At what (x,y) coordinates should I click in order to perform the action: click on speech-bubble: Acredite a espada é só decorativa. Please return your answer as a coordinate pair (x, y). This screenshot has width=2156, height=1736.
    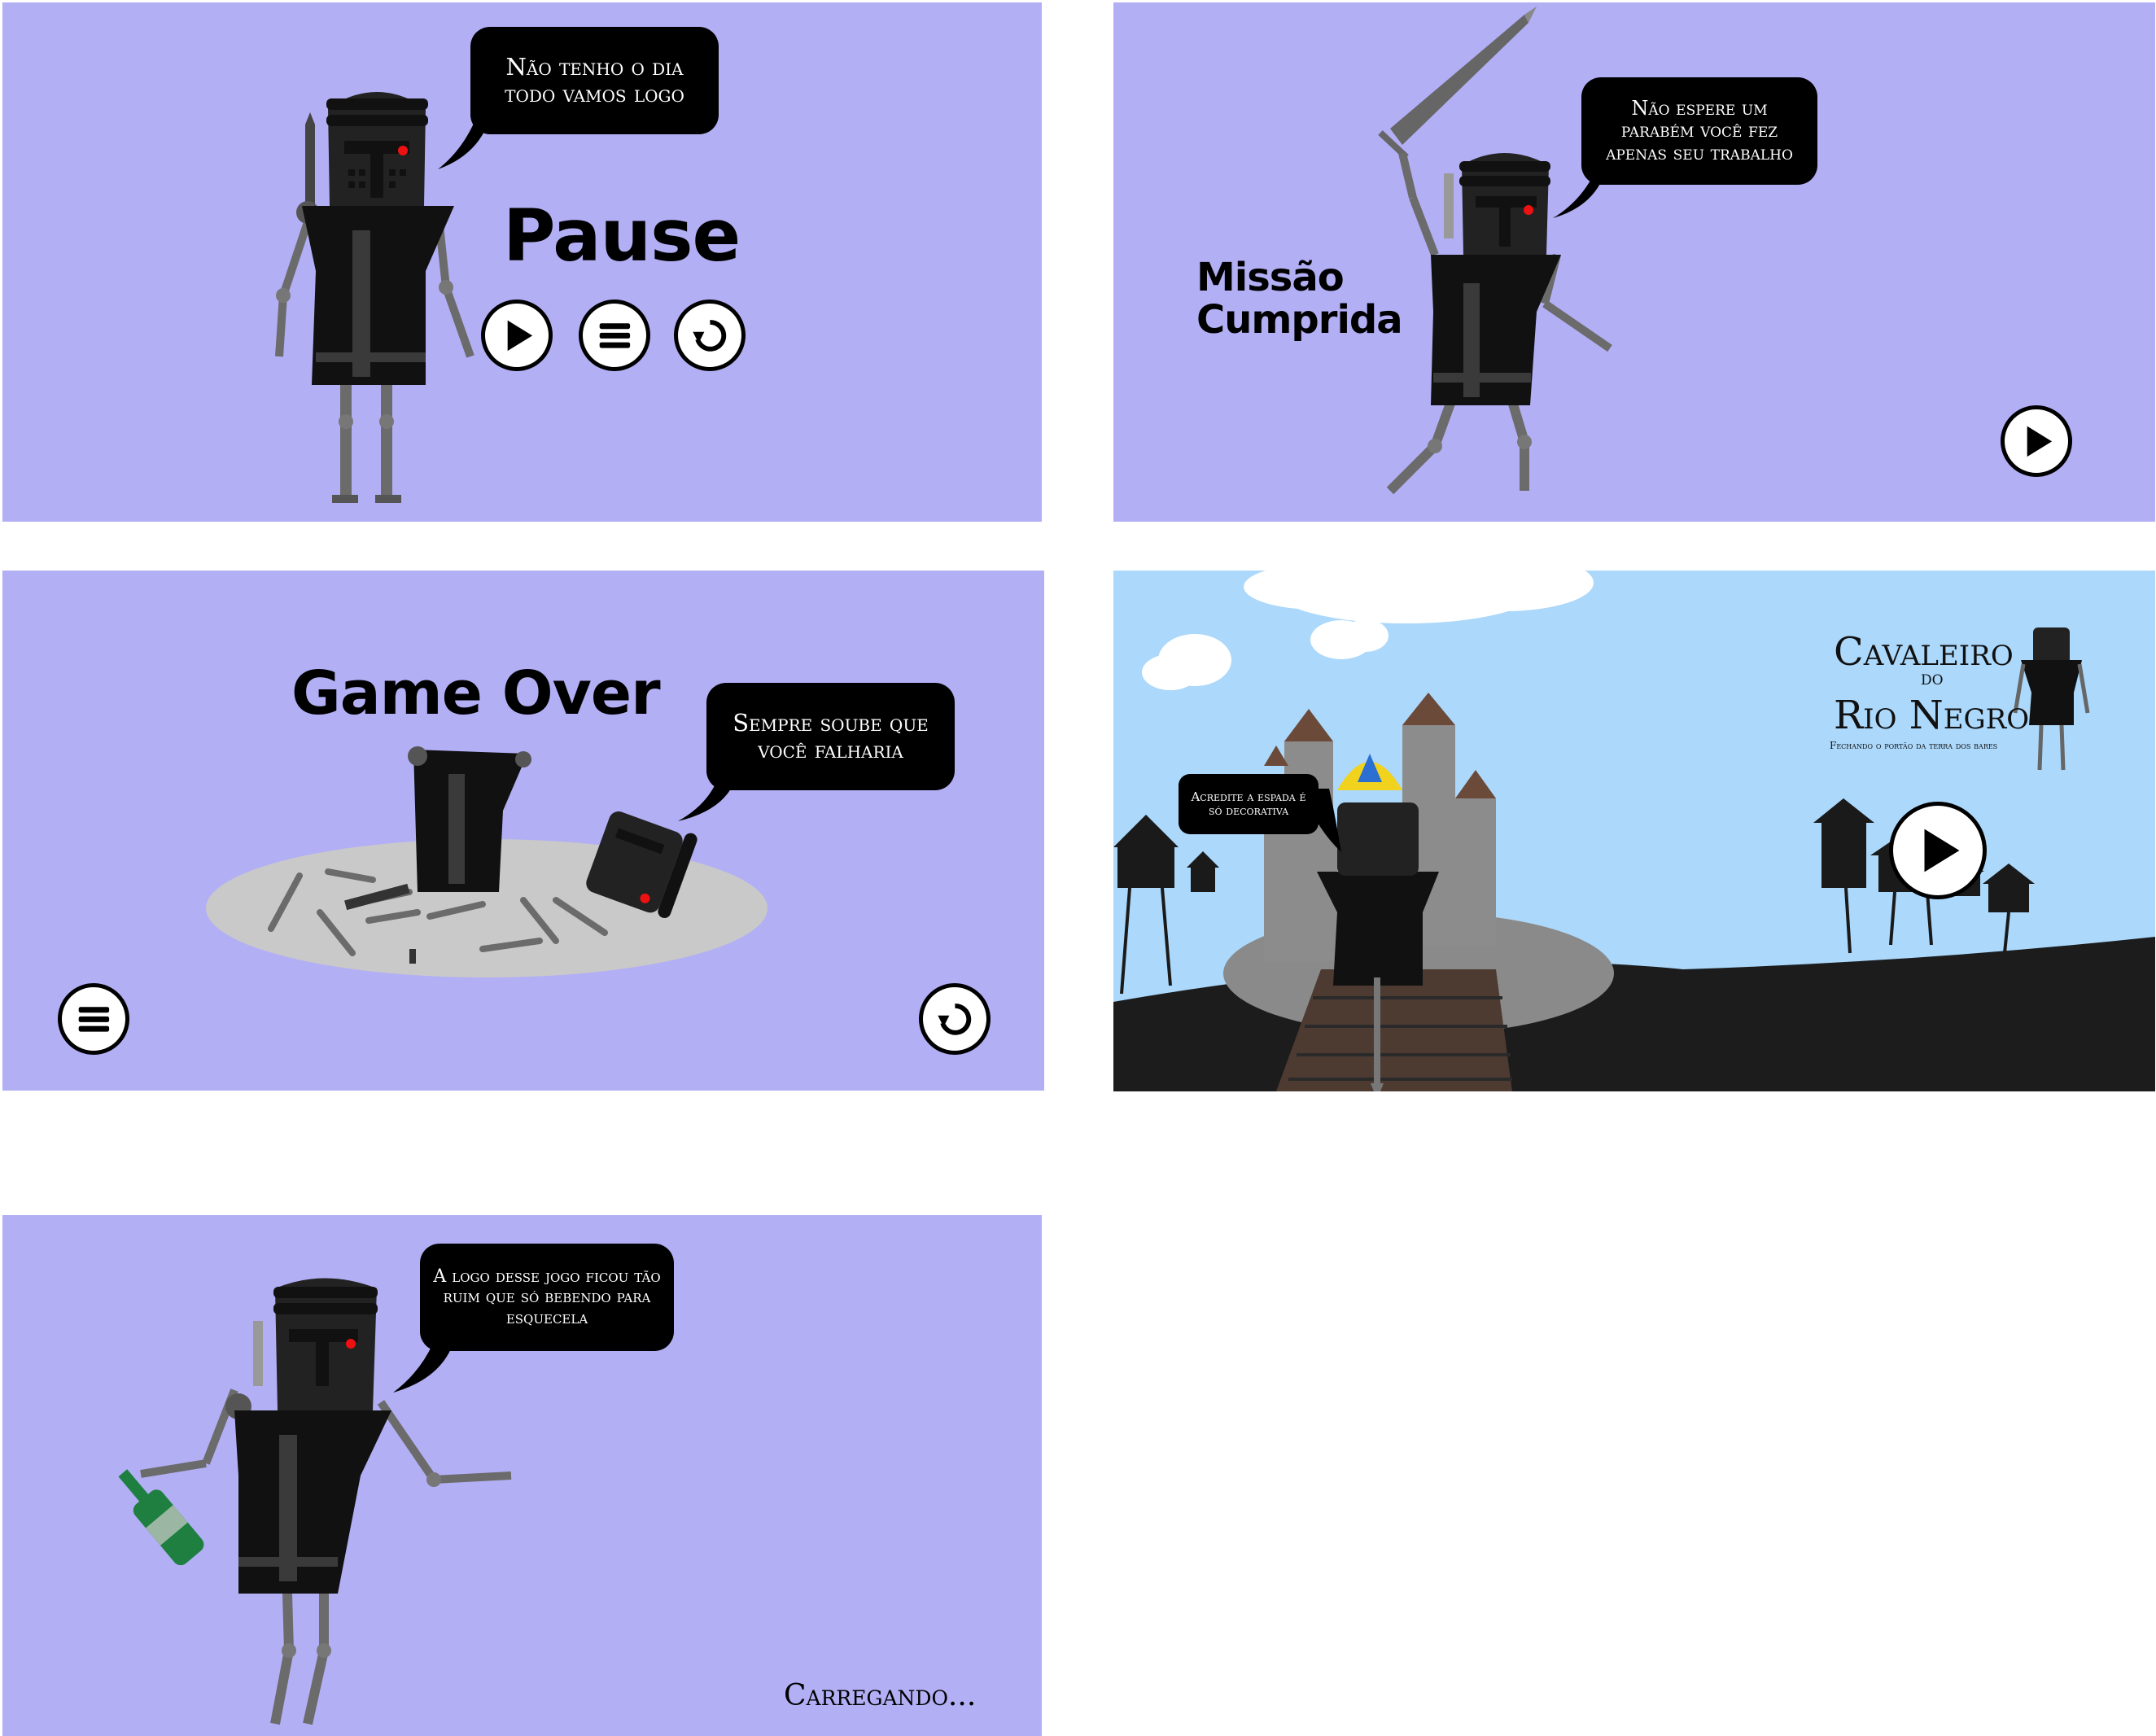
    Looking at the image, I should click on (1249, 804).